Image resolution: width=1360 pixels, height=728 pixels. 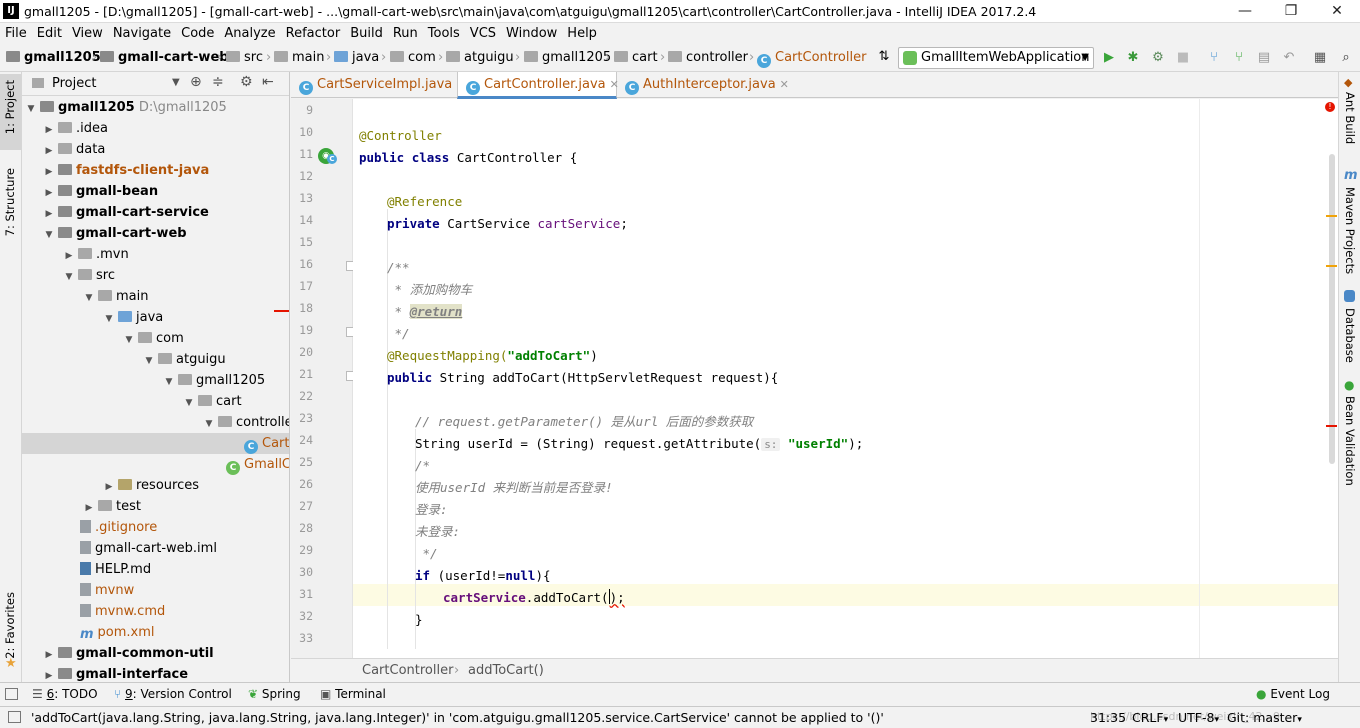 What do you see at coordinates (155, 339) in the screenshot?
I see `tree-item: ▼ com` at bounding box center [155, 339].